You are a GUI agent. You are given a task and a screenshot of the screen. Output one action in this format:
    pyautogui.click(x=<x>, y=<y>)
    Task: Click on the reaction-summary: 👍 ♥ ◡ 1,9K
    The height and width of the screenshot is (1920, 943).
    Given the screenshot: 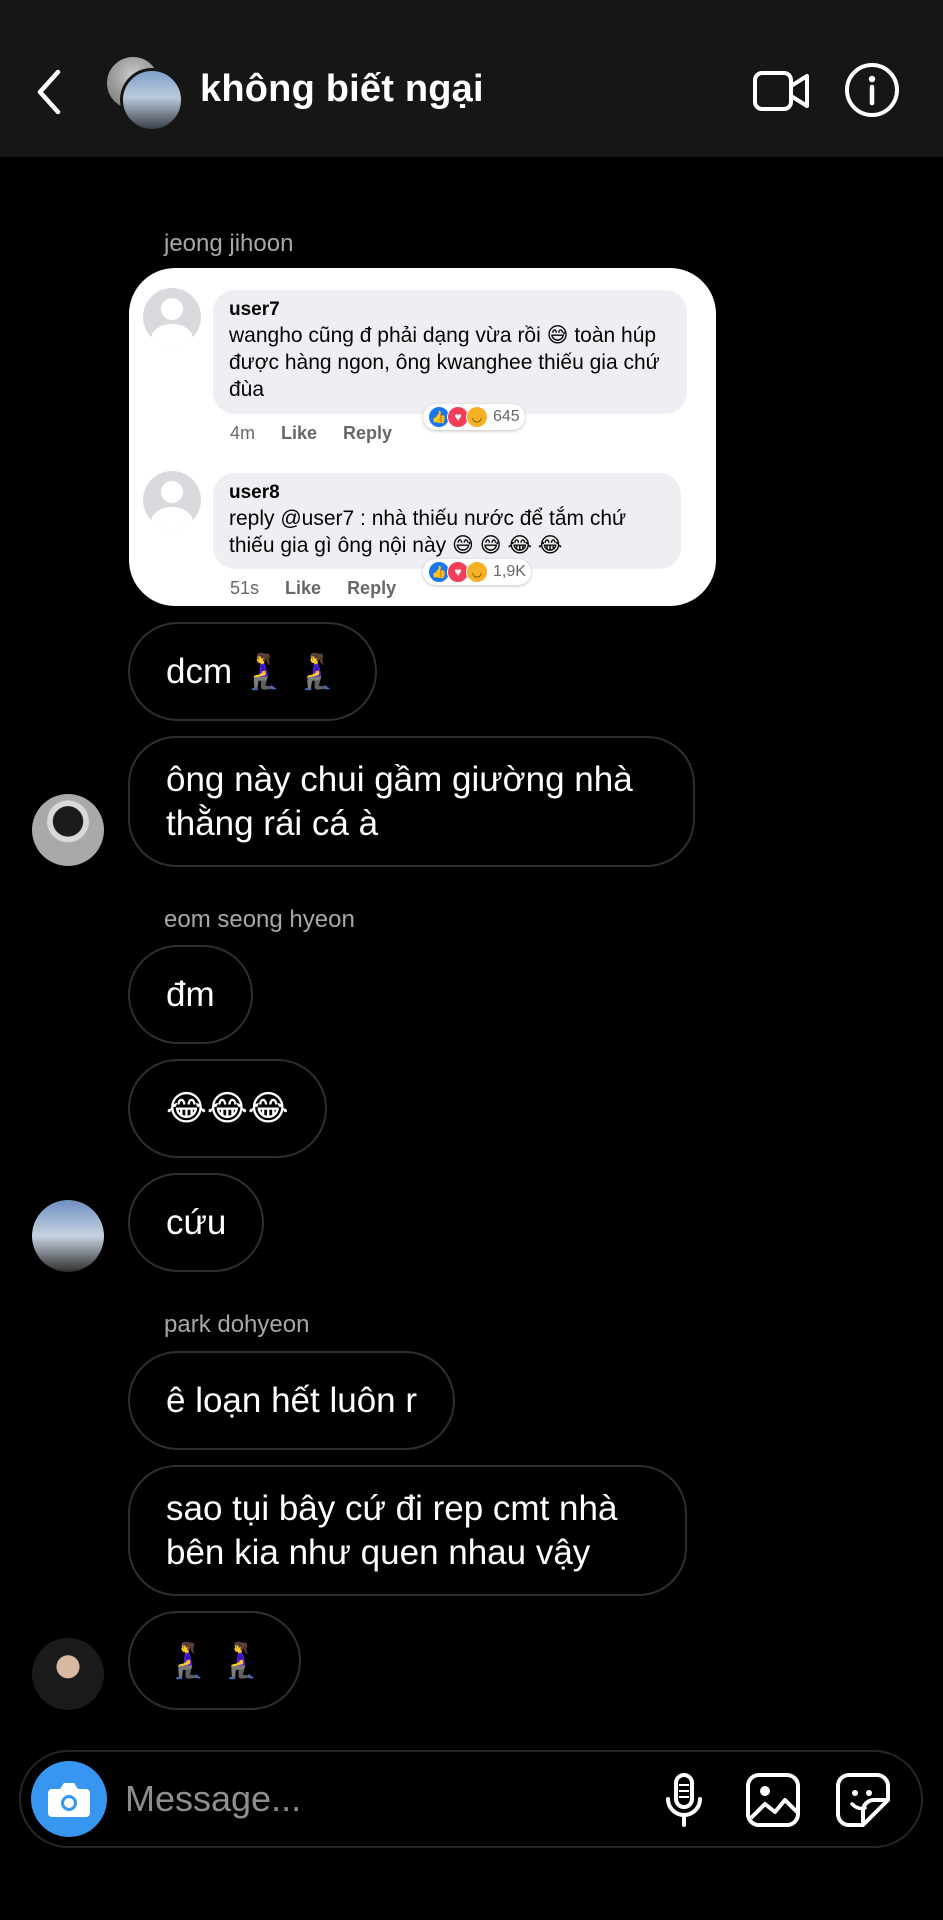 What is the action you would take?
    pyautogui.click(x=477, y=572)
    